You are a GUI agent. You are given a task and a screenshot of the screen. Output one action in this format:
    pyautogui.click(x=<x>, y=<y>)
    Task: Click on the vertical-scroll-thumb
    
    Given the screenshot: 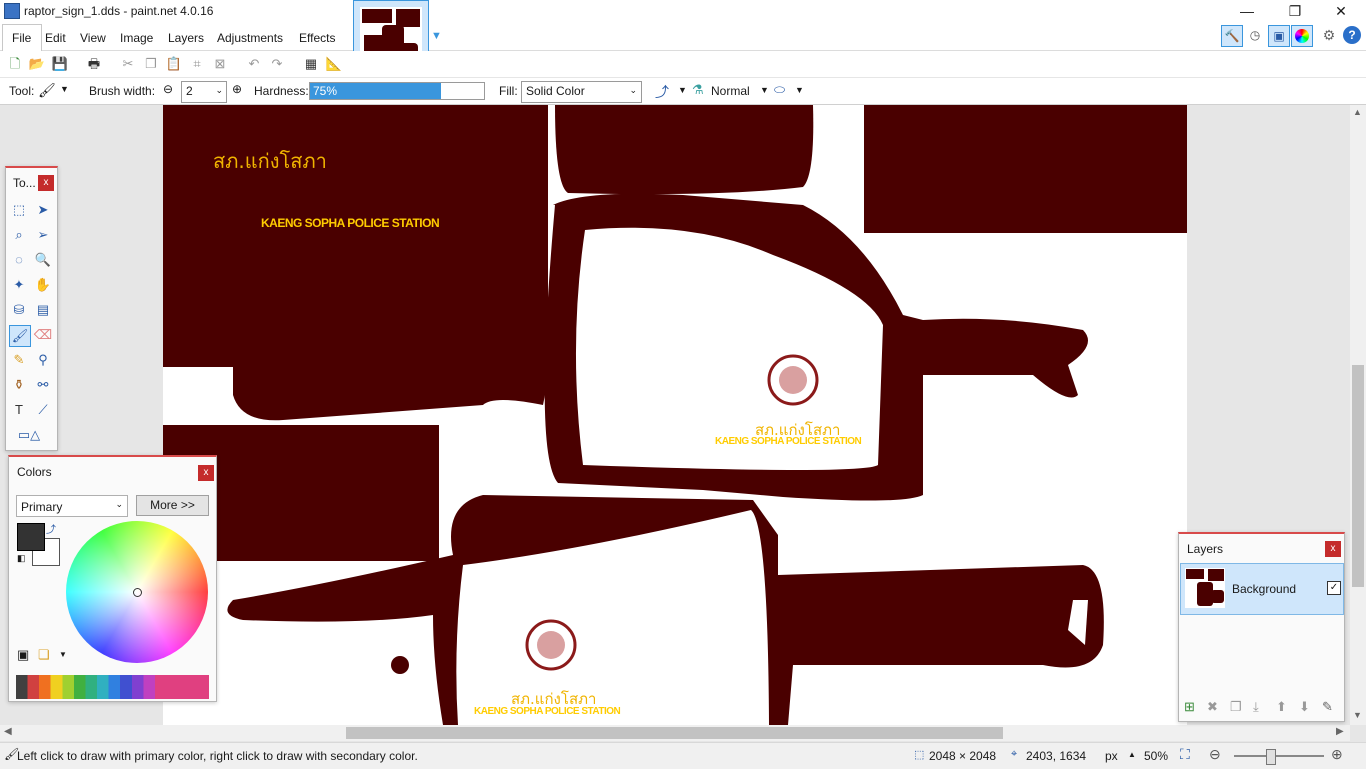 What is the action you would take?
    pyautogui.click(x=1358, y=476)
    